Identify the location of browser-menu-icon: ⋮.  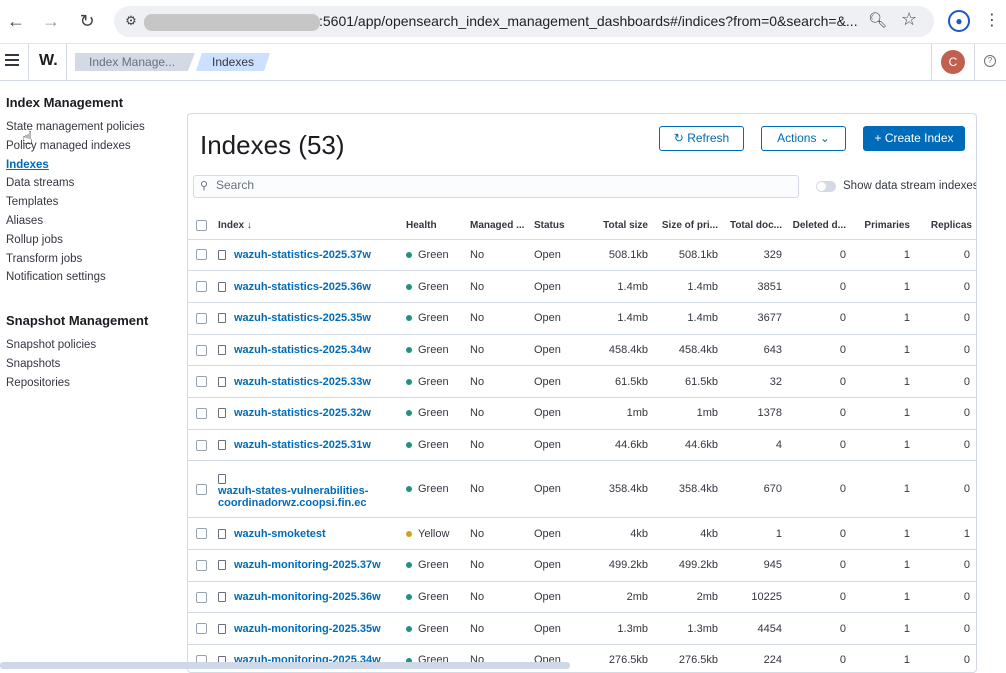
(992, 20).